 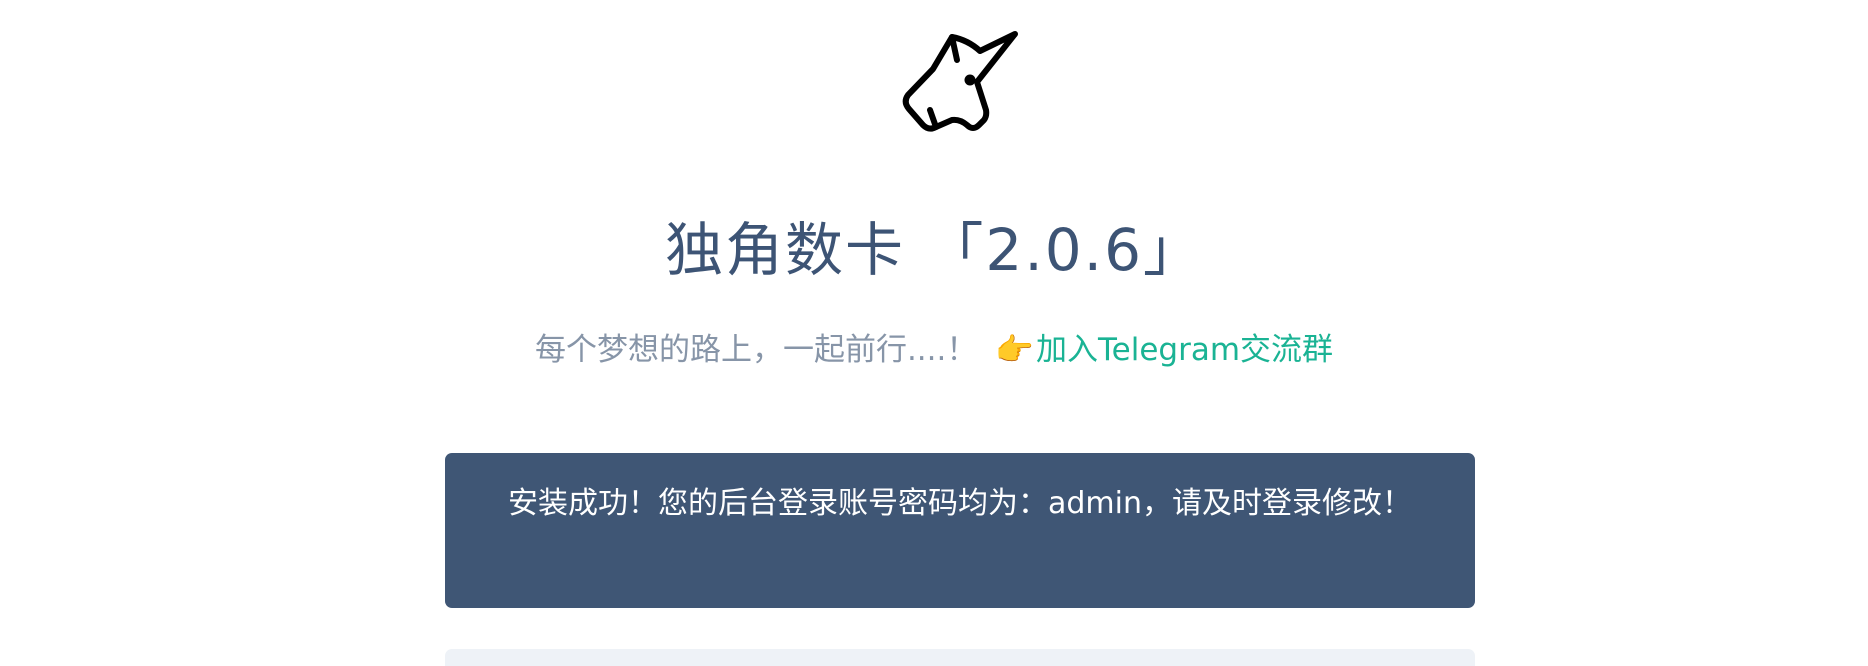 I want to click on tagline-text: 每个梦想的路上，一起前行....！, so click(x=756, y=350).